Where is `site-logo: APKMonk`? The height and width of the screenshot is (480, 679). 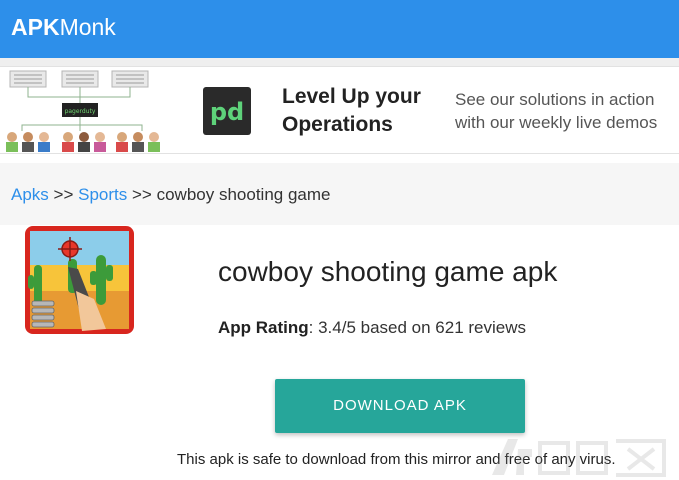
site-logo: APKMonk is located at coordinates (63, 27).